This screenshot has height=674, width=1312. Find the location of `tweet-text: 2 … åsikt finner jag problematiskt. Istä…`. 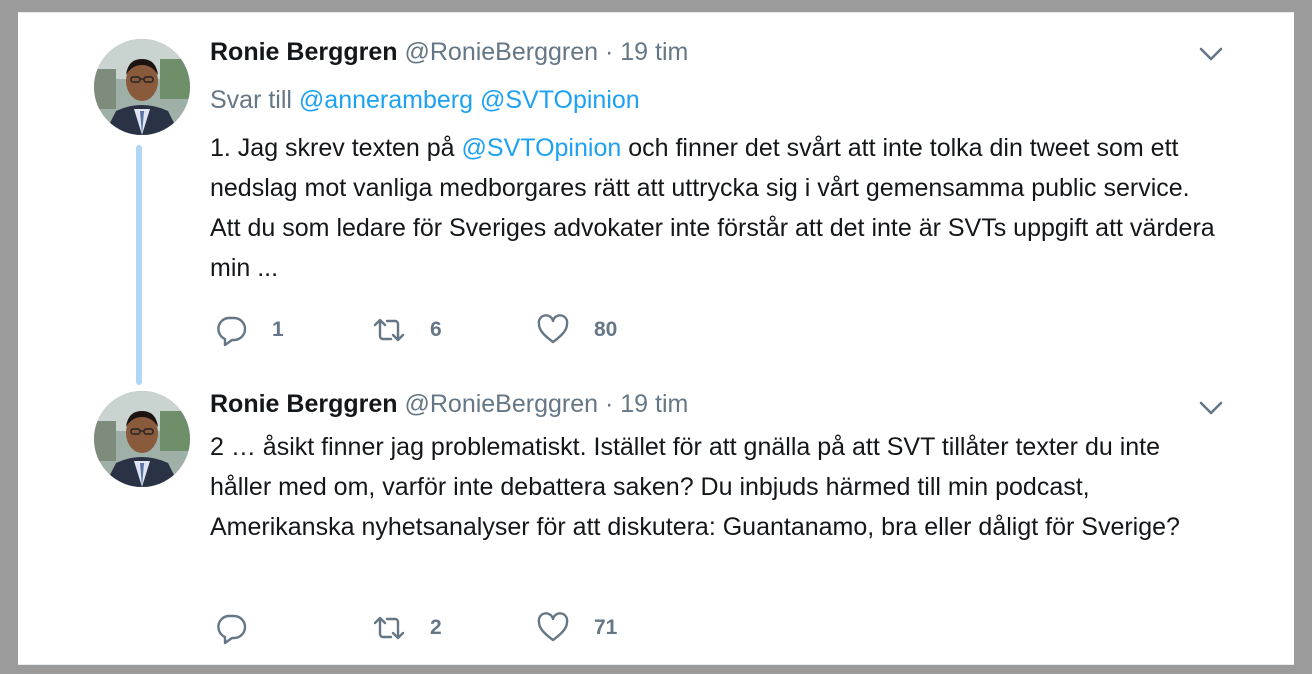

tweet-text: 2 … åsikt finner jag problematiskt. Istä… is located at coordinates (695, 487).